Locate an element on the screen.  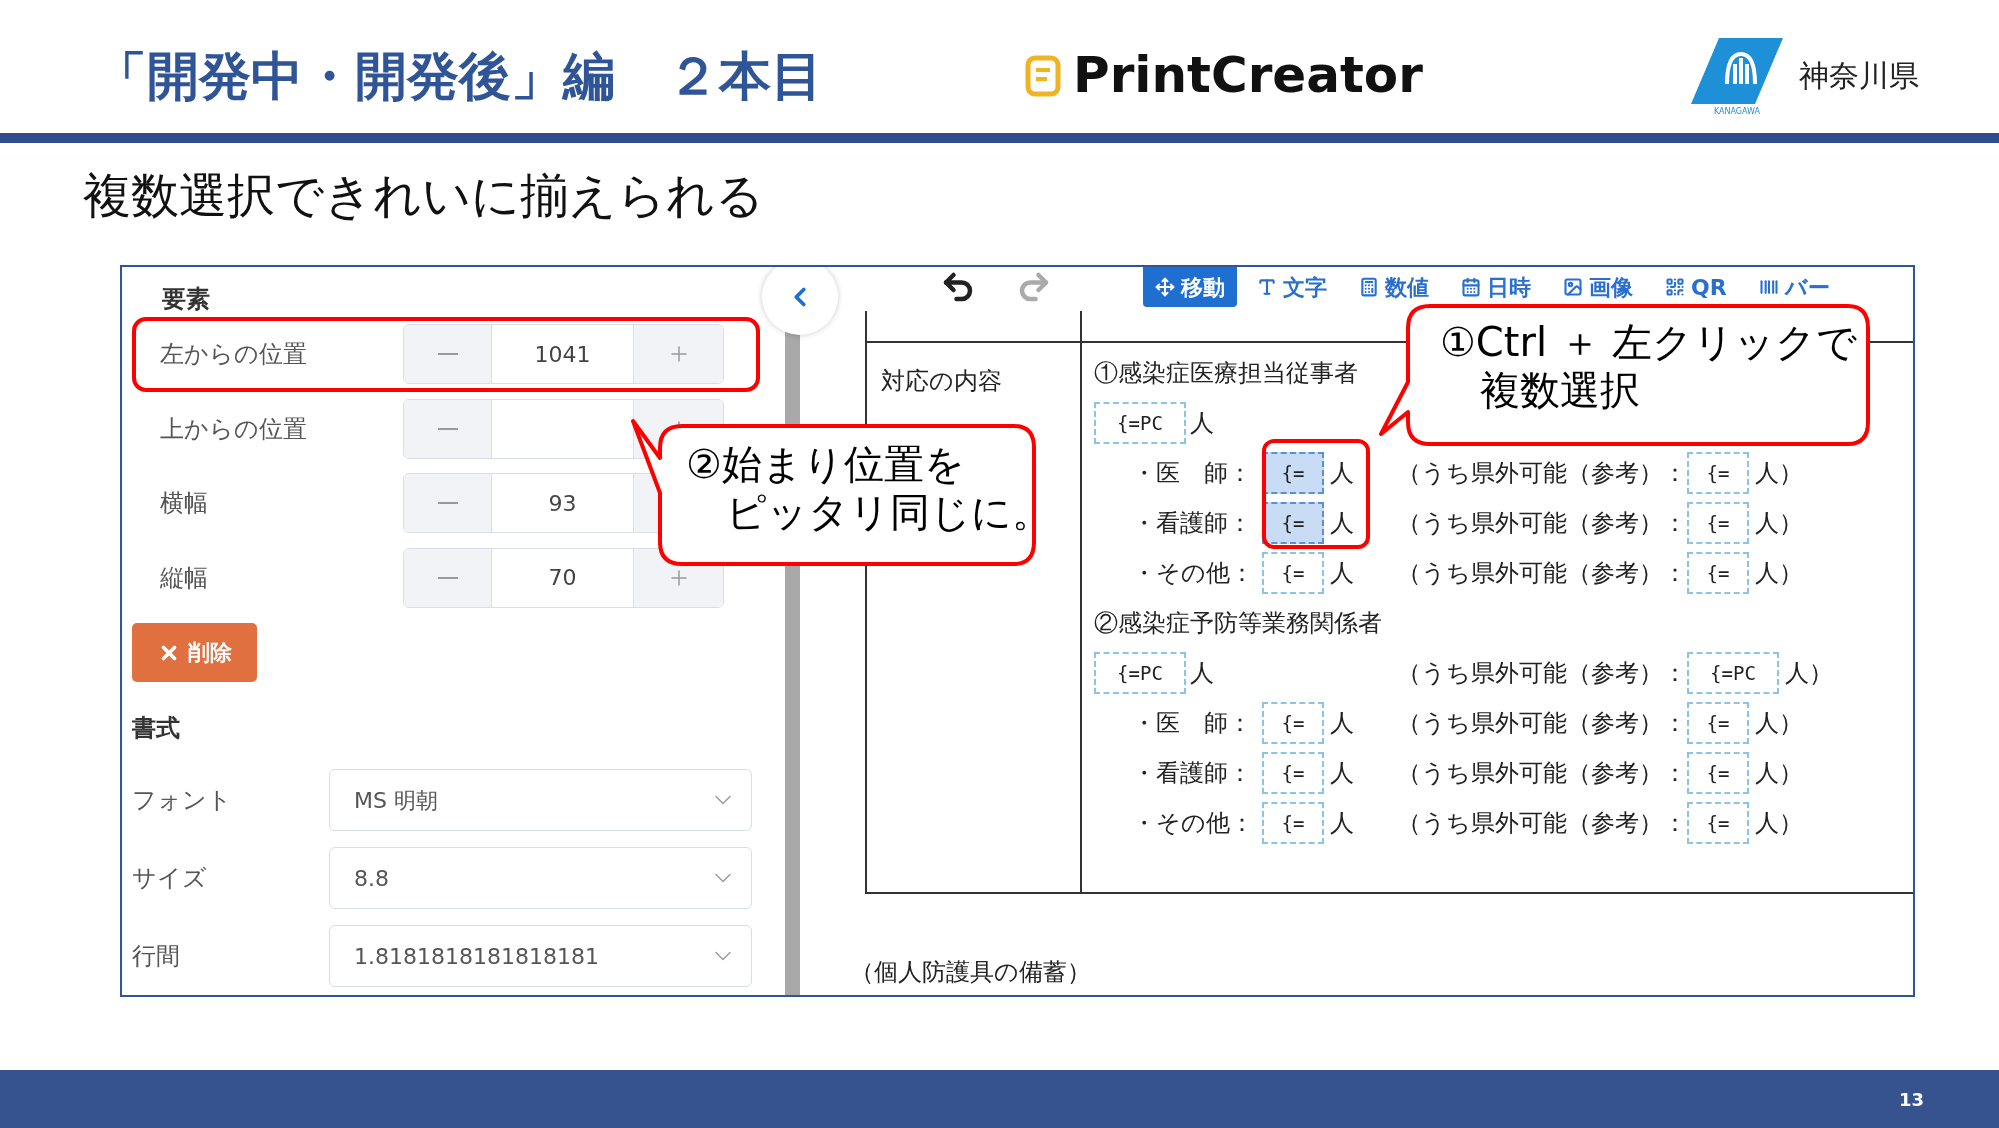
slide-title: 「開発中・開発後」編 ２本目 is located at coordinates (459, 76).